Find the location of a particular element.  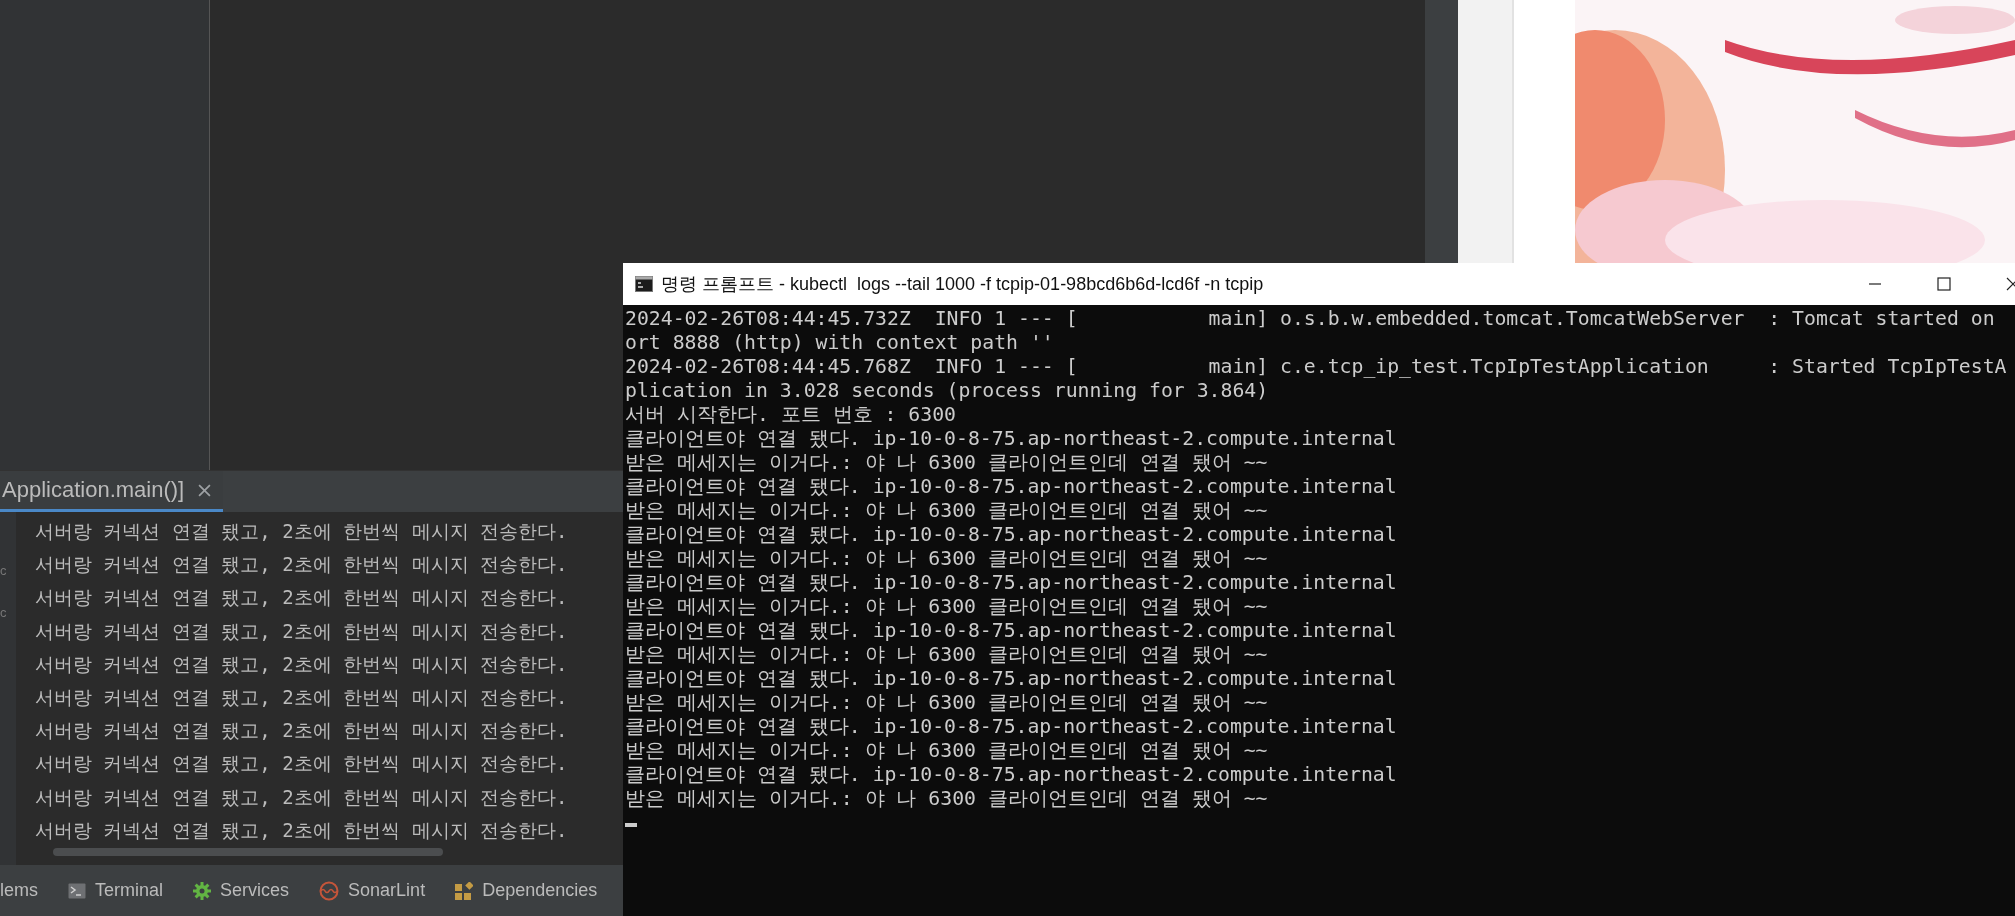

log-line: plication in 3.028 seconds (process running for 3.864) is located at coordinates (947, 391).